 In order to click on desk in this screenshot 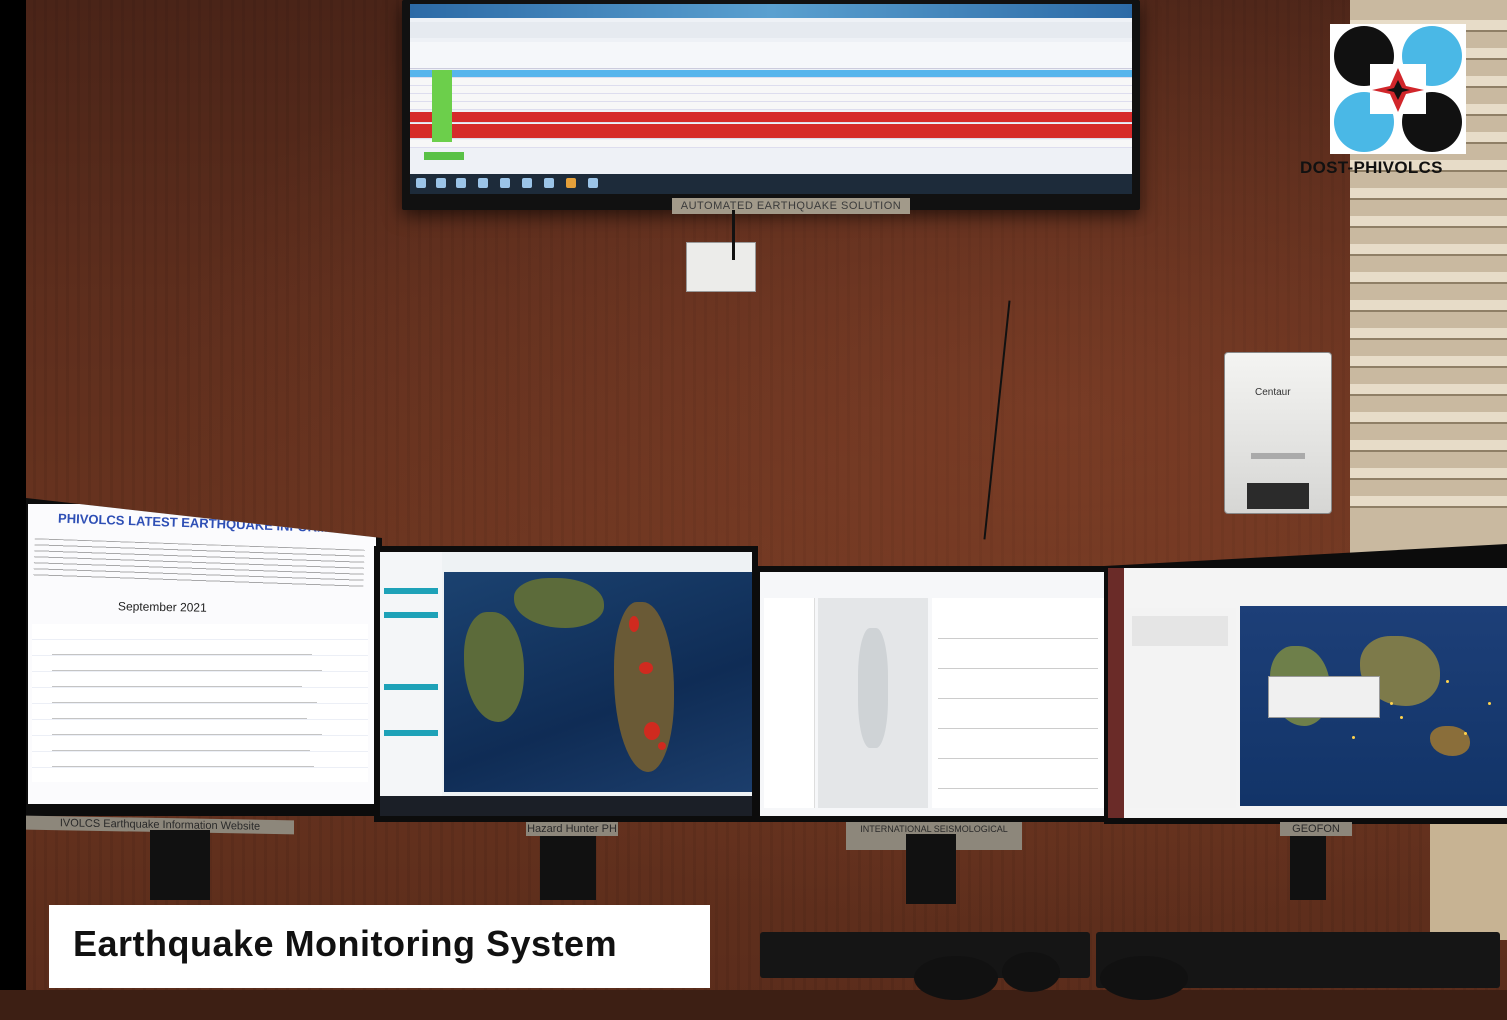, I will do `click(753, 1005)`.